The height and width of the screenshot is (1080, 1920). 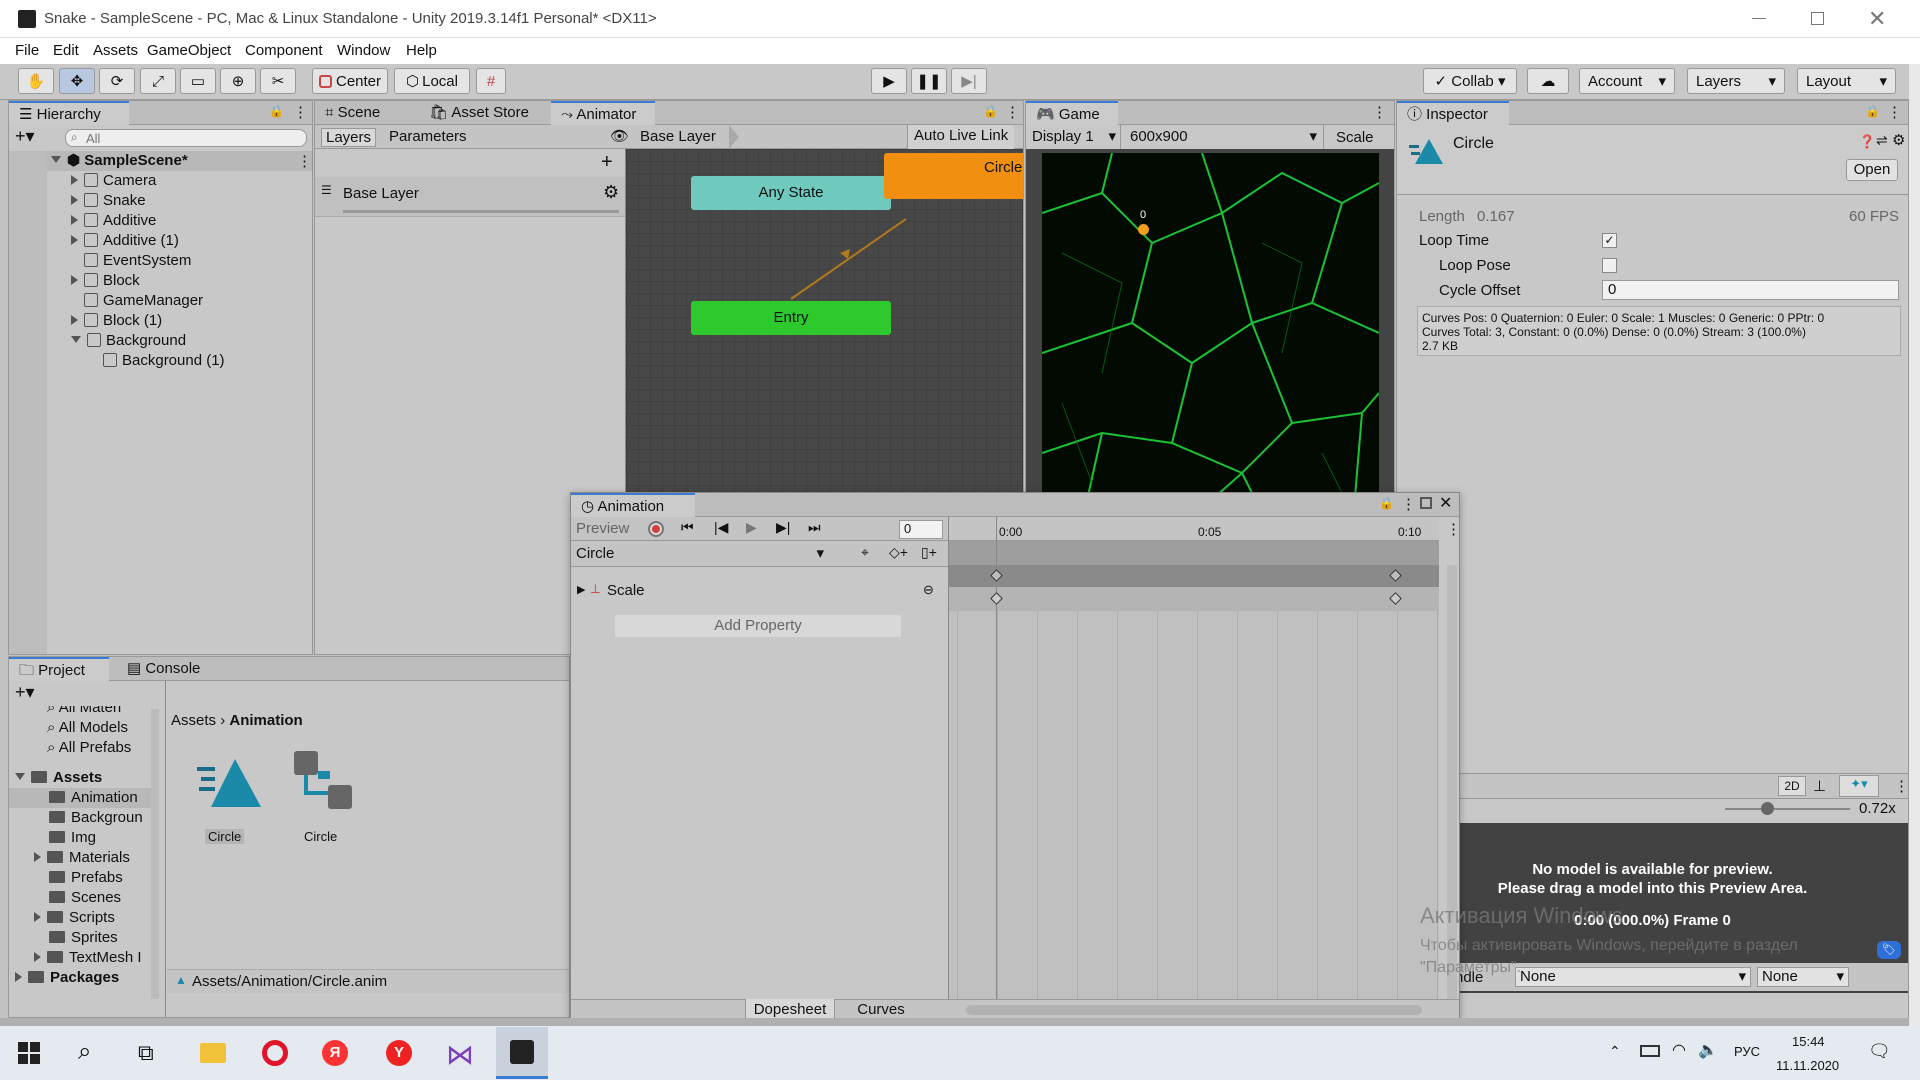 I want to click on layer-row: ☰ Base Layer ⚙, so click(x=470, y=197).